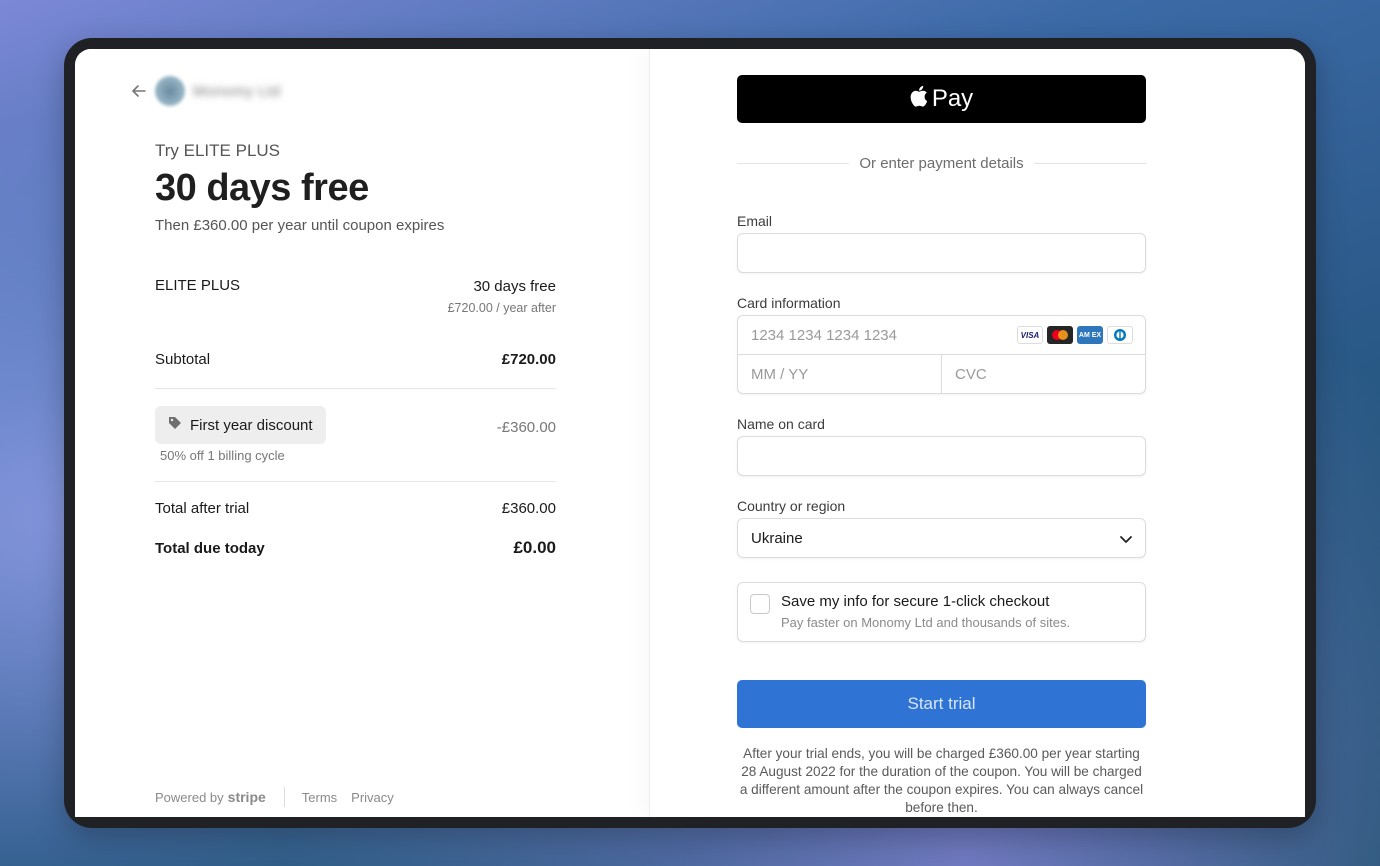 The width and height of the screenshot is (1380, 866). I want to click on or-text: Or enter payment details, so click(941, 163).